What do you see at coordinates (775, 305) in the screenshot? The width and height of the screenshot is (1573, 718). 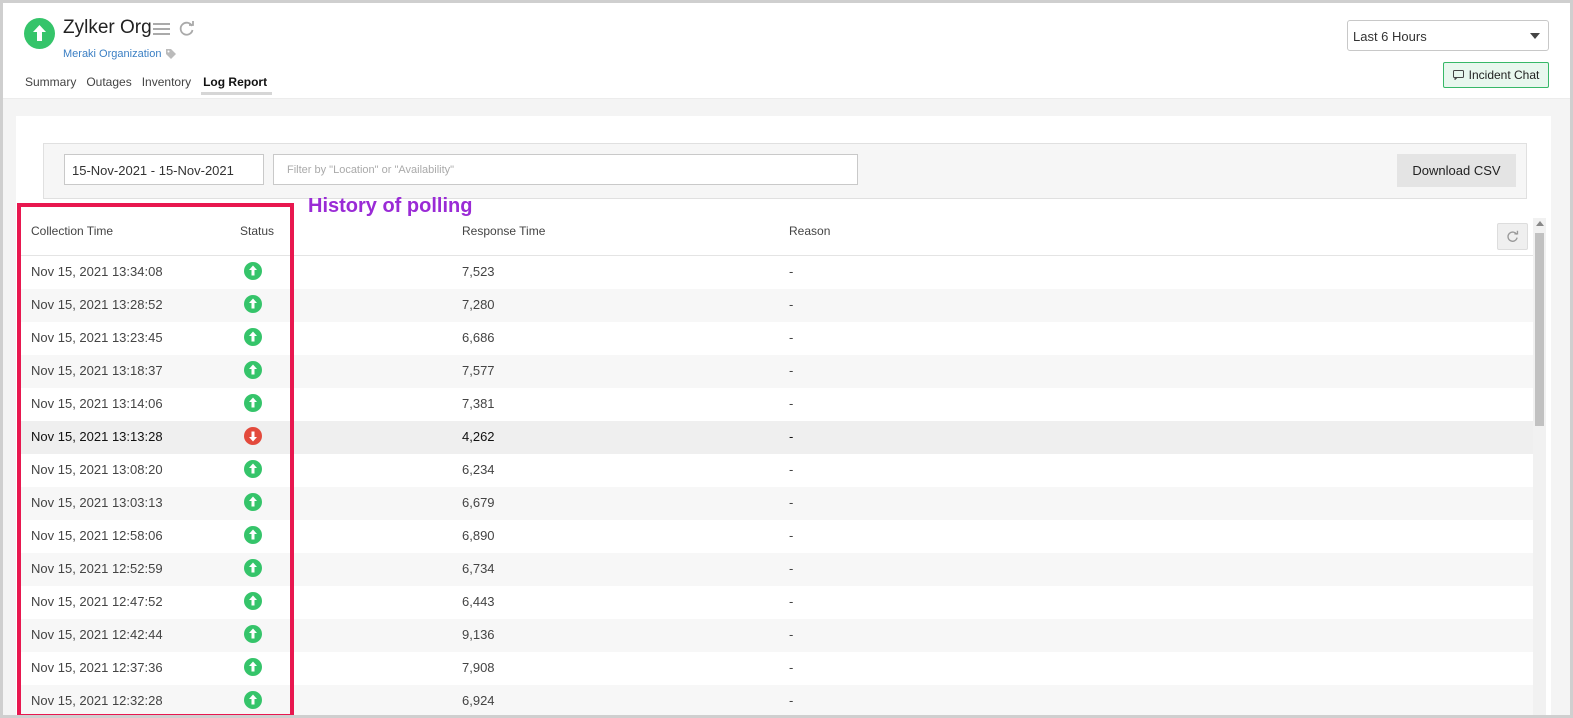 I see `table-row: Nov 15, 2021 13:28:52 7,280 -` at bounding box center [775, 305].